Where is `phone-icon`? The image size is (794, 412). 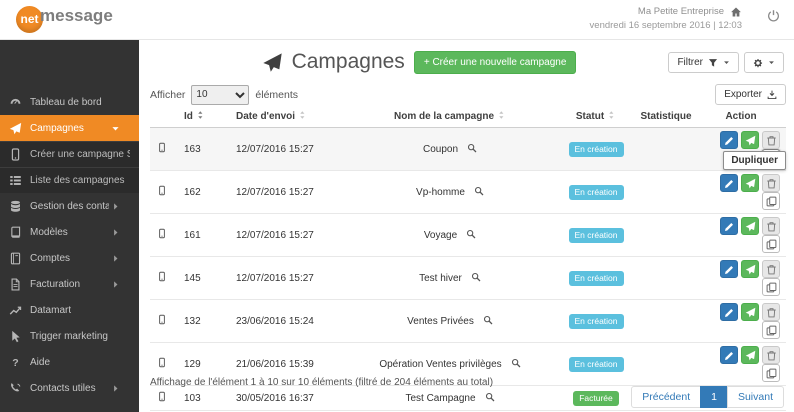
phone-icon is located at coordinates (15, 388).